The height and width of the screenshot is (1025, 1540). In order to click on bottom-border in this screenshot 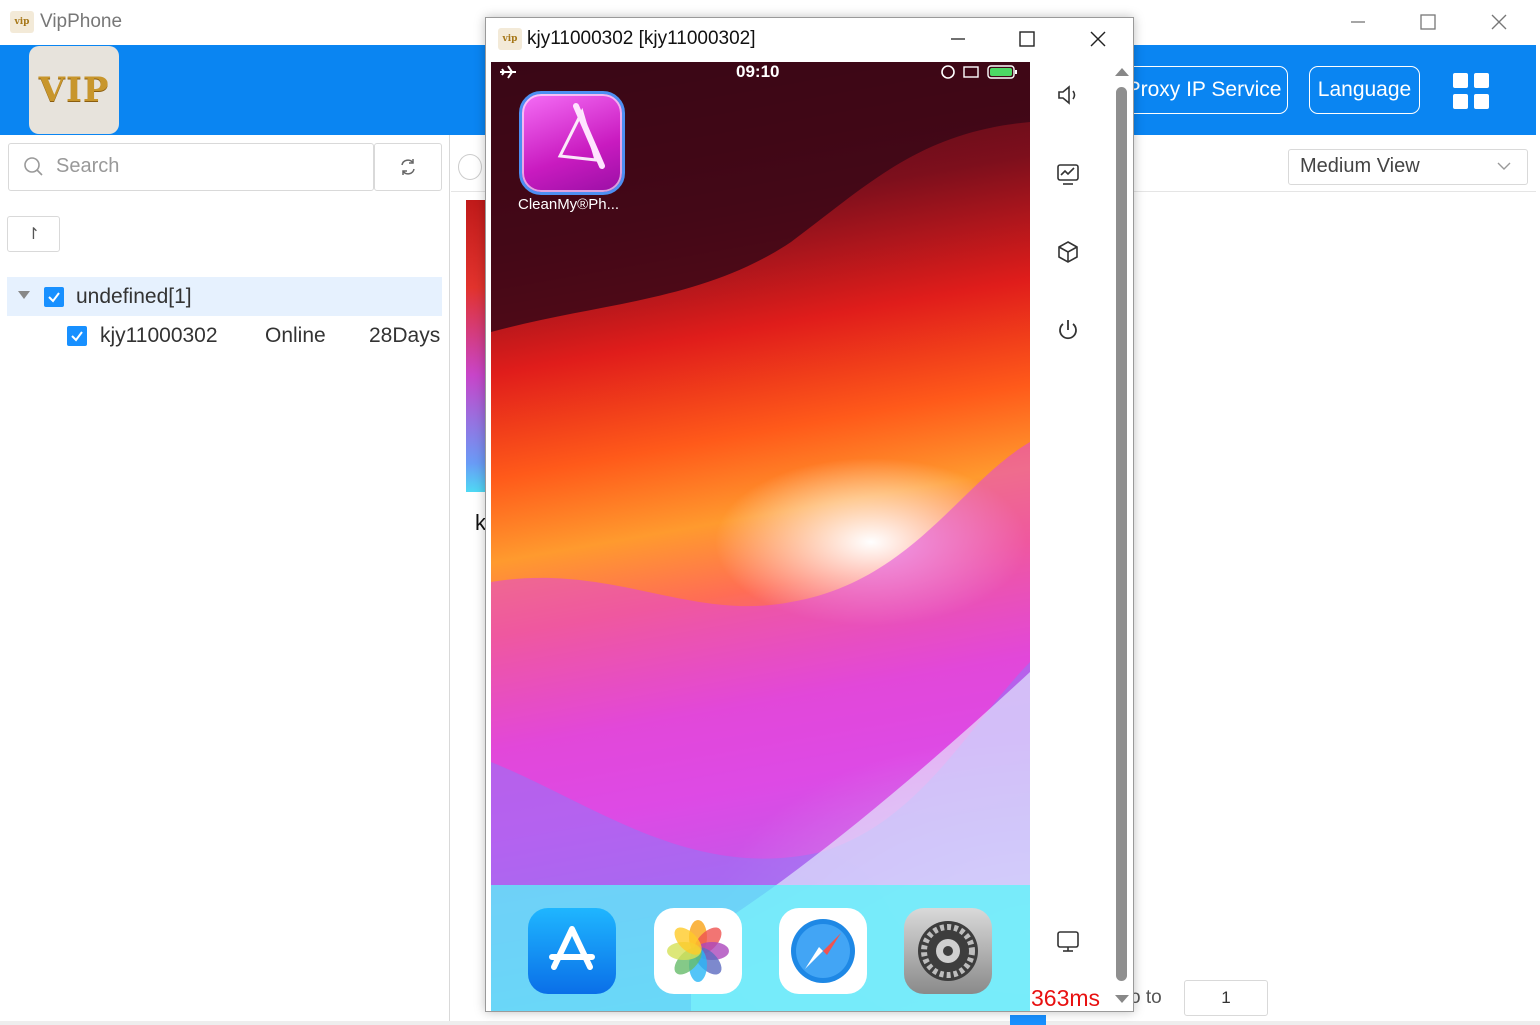, I will do `click(770, 1023)`.